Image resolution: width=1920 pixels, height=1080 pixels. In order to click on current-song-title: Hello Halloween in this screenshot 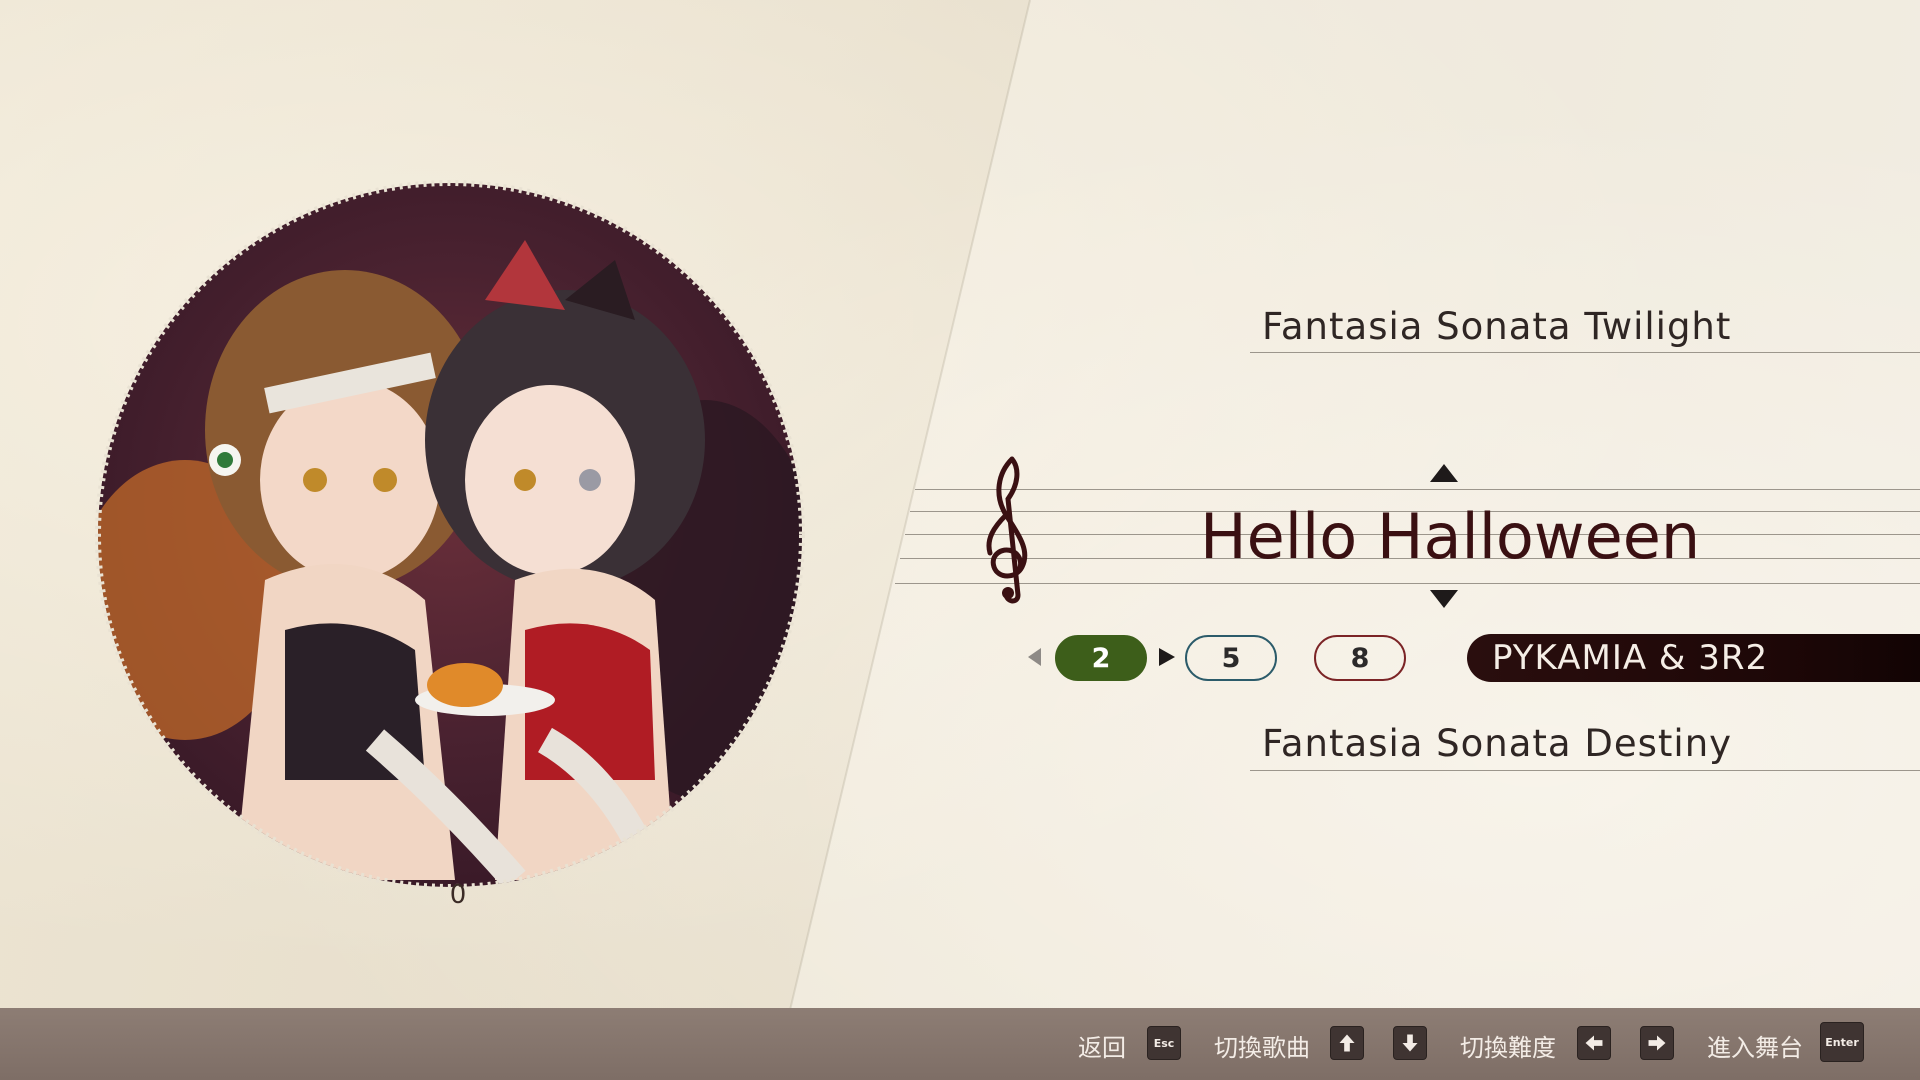, I will do `click(1450, 536)`.